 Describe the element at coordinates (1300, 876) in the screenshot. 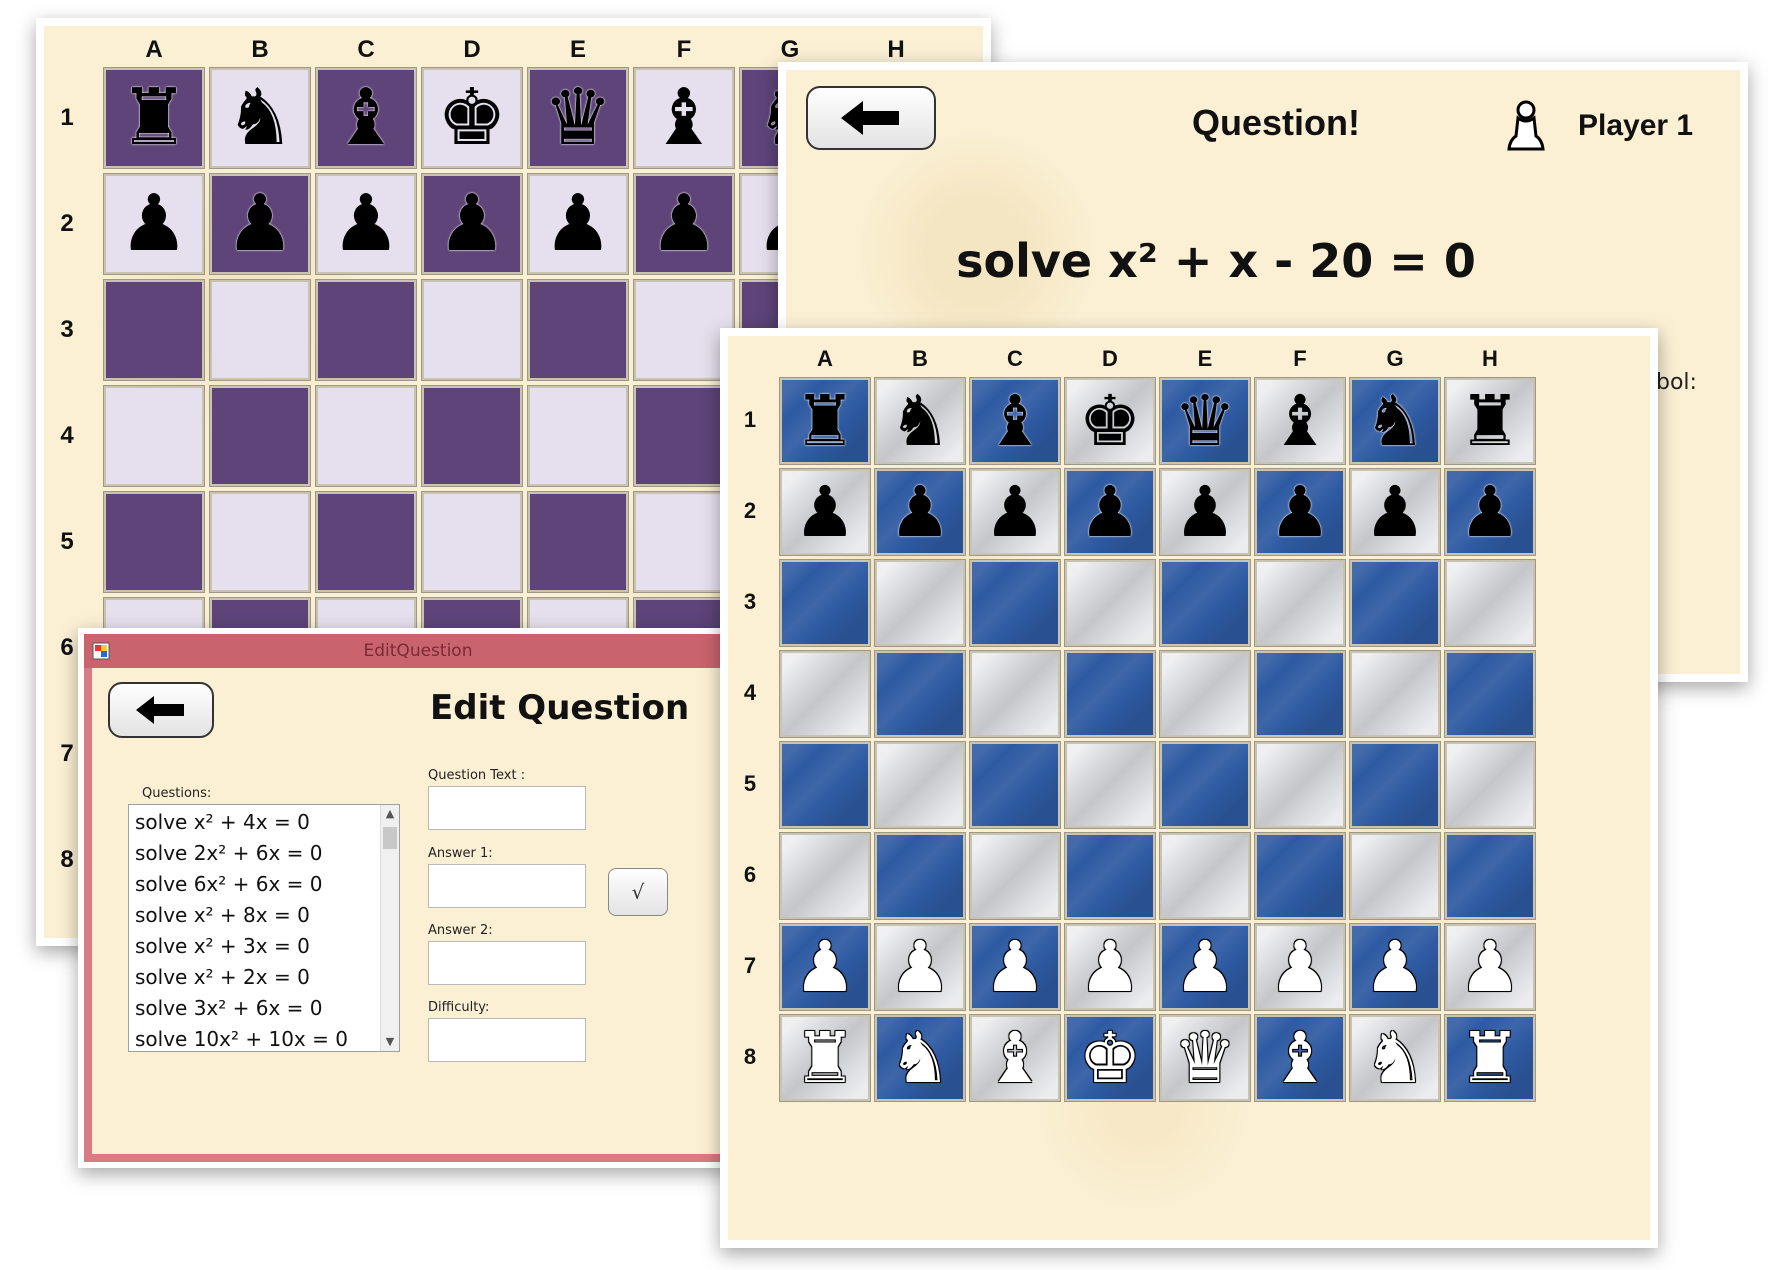

I see `square-f6` at that location.